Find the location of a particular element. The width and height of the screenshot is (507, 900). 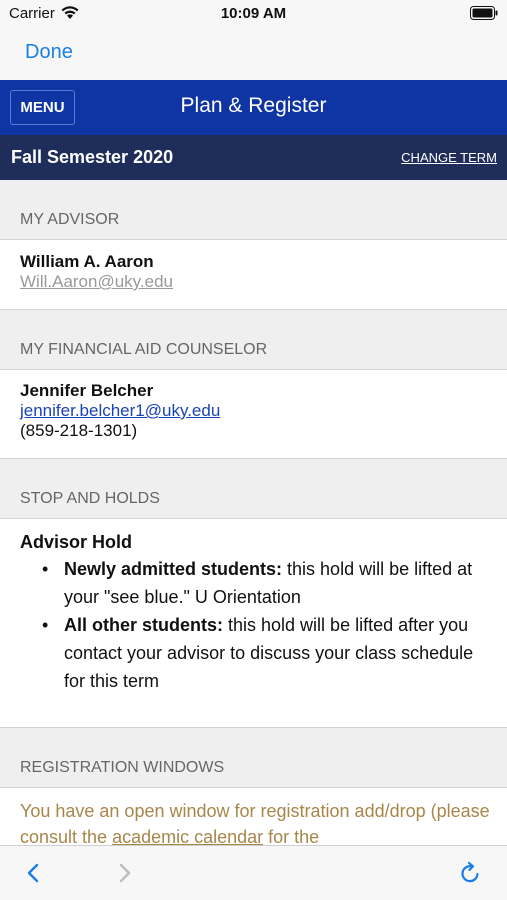

status-bar: Carrier 10:09 AM is located at coordinates (253, 15).